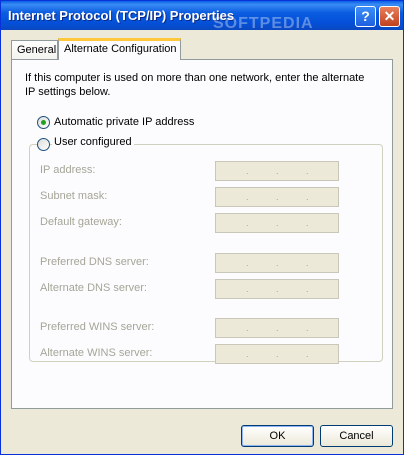 This screenshot has width=404, height=455. I want to click on subnet-mask-label: Subnet mask:, so click(74, 196).